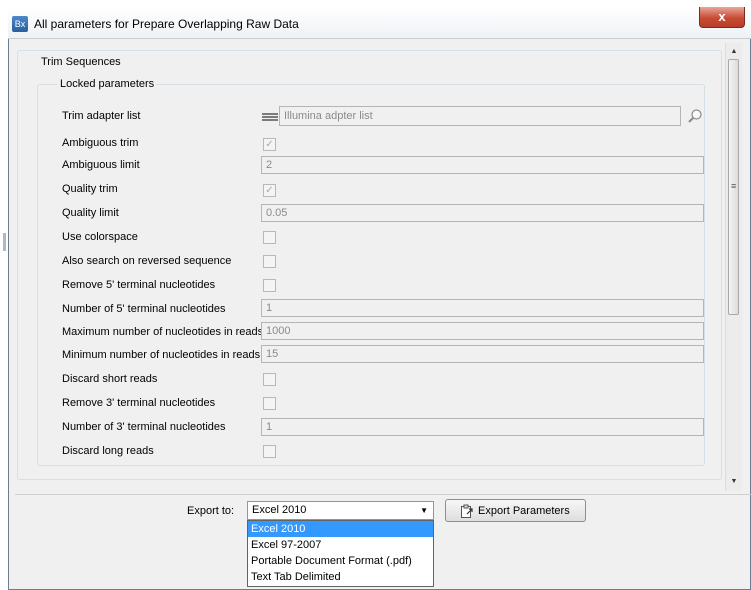 This screenshot has height=590, width=751. Describe the element at coordinates (163, 332) in the screenshot. I see `max-nucleotides-label: Maximum number of nucleotides in reads` at that location.